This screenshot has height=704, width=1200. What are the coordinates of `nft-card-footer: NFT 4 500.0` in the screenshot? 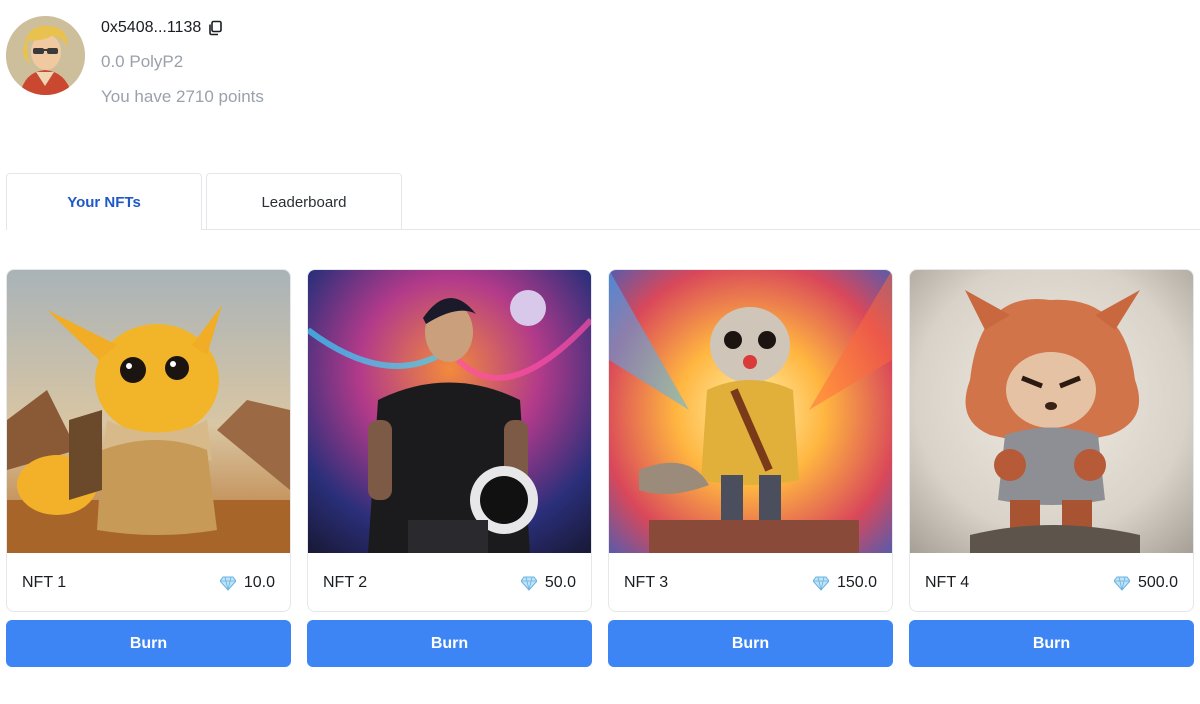 It's located at (1051, 582).